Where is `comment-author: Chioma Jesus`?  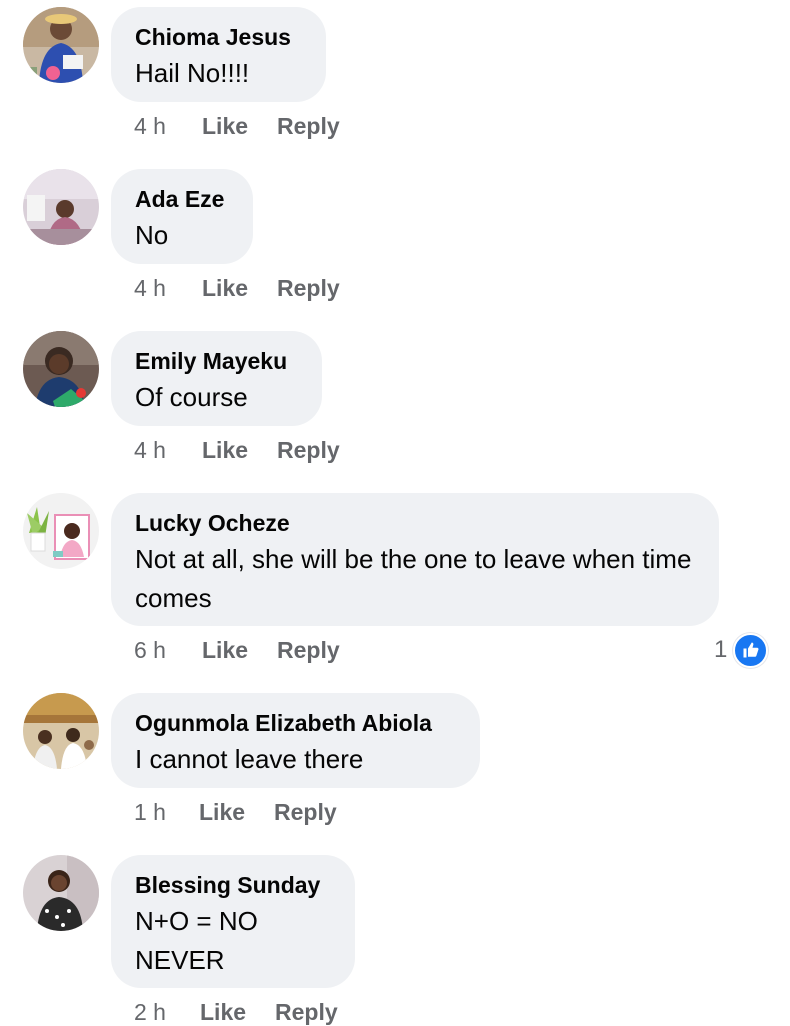 comment-author: Chioma Jesus is located at coordinates (218, 37).